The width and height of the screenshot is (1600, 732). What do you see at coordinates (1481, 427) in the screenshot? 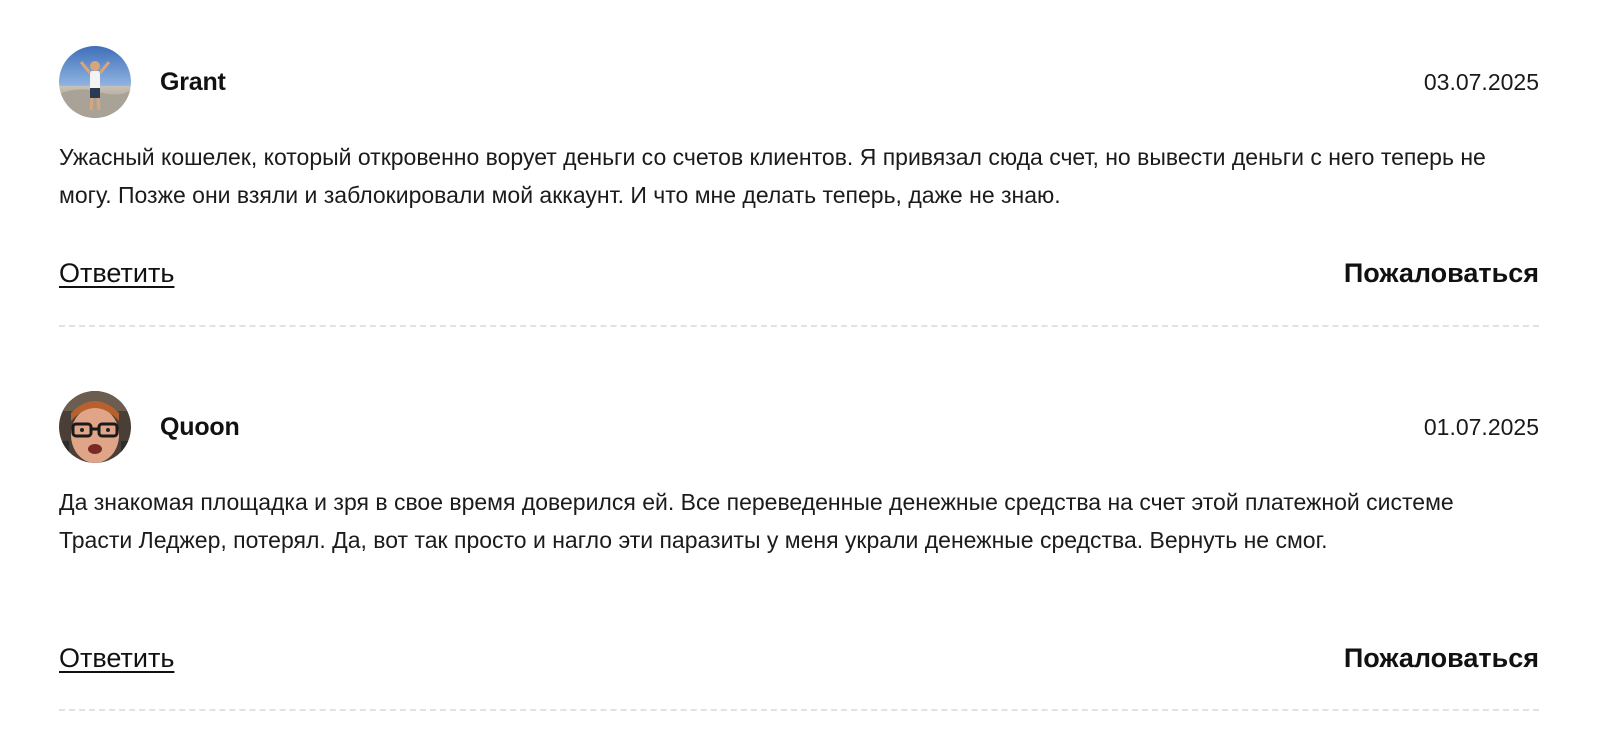
I see `comment-date: 01.07.2025` at bounding box center [1481, 427].